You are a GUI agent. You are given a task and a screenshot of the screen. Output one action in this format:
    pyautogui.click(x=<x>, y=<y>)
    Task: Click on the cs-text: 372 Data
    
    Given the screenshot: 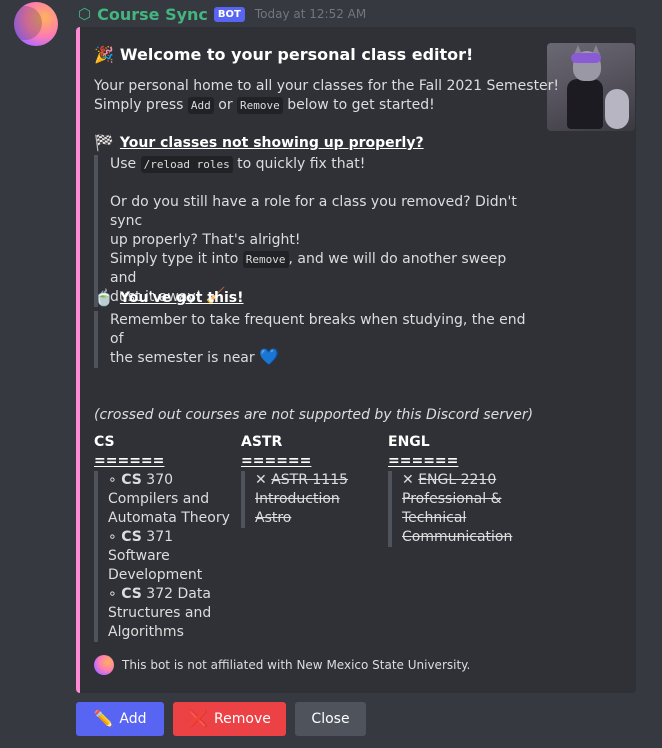 What is the action you would take?
    pyautogui.click(x=176, y=594)
    